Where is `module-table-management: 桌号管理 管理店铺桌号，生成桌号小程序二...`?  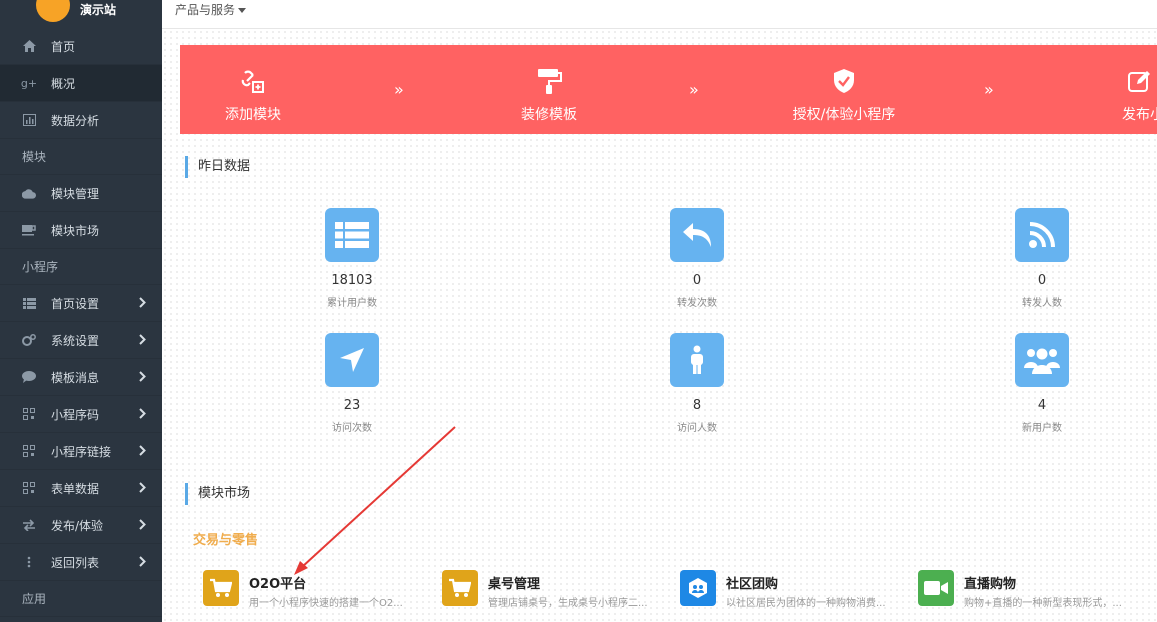 module-table-management: 桌号管理 管理店铺桌号，生成桌号小程序二... is located at coordinates (559, 589).